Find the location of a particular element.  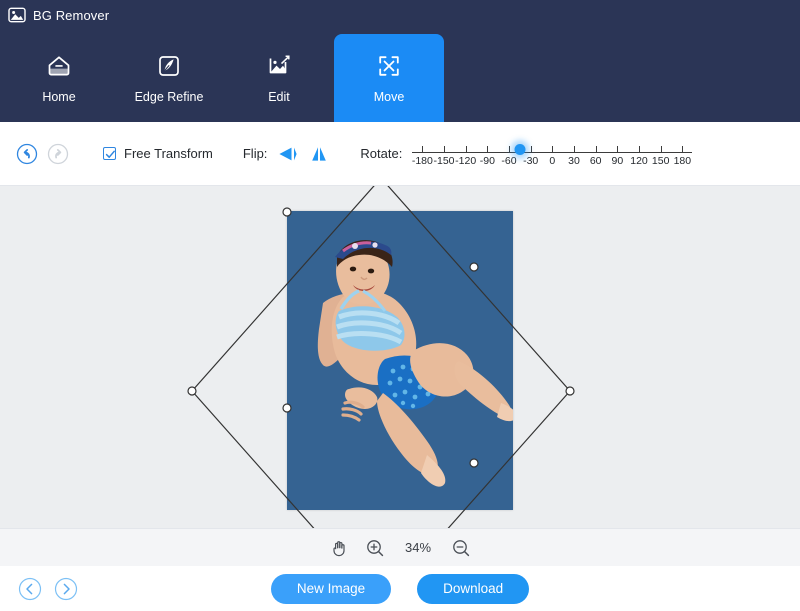

hand-pan-icon is located at coordinates (339, 548).